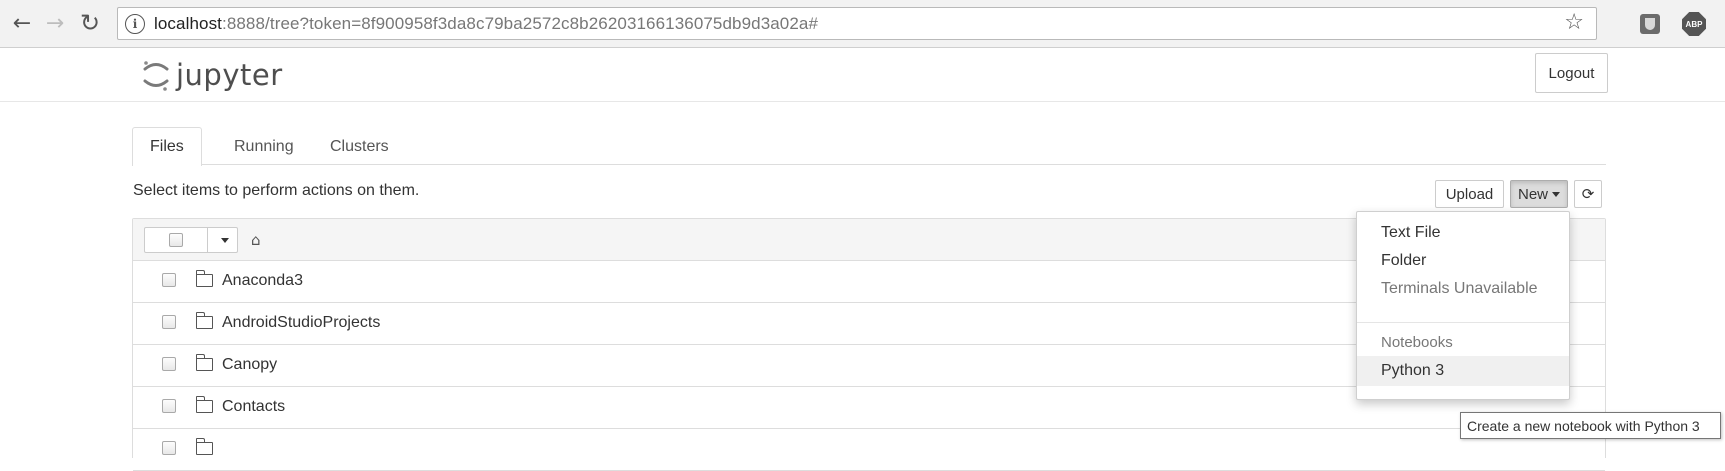 The height and width of the screenshot is (471, 1725). Describe the element at coordinates (869, 450) in the screenshot. I see `list-item` at that location.